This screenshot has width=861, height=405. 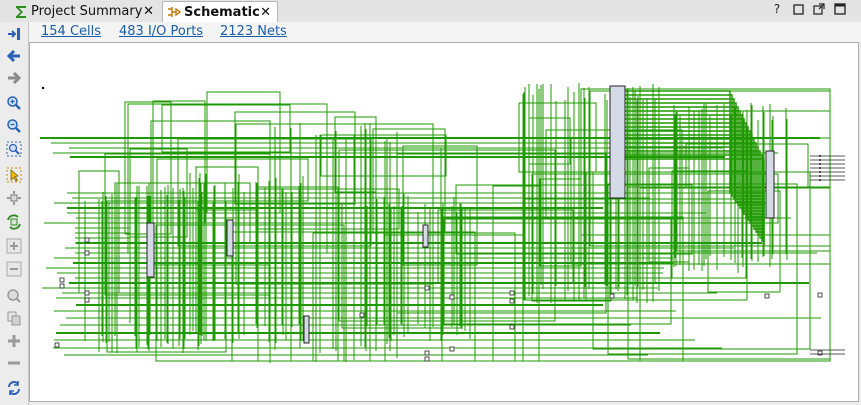 What do you see at coordinates (14, 126) in the screenshot?
I see `zoom-out-icon` at bounding box center [14, 126].